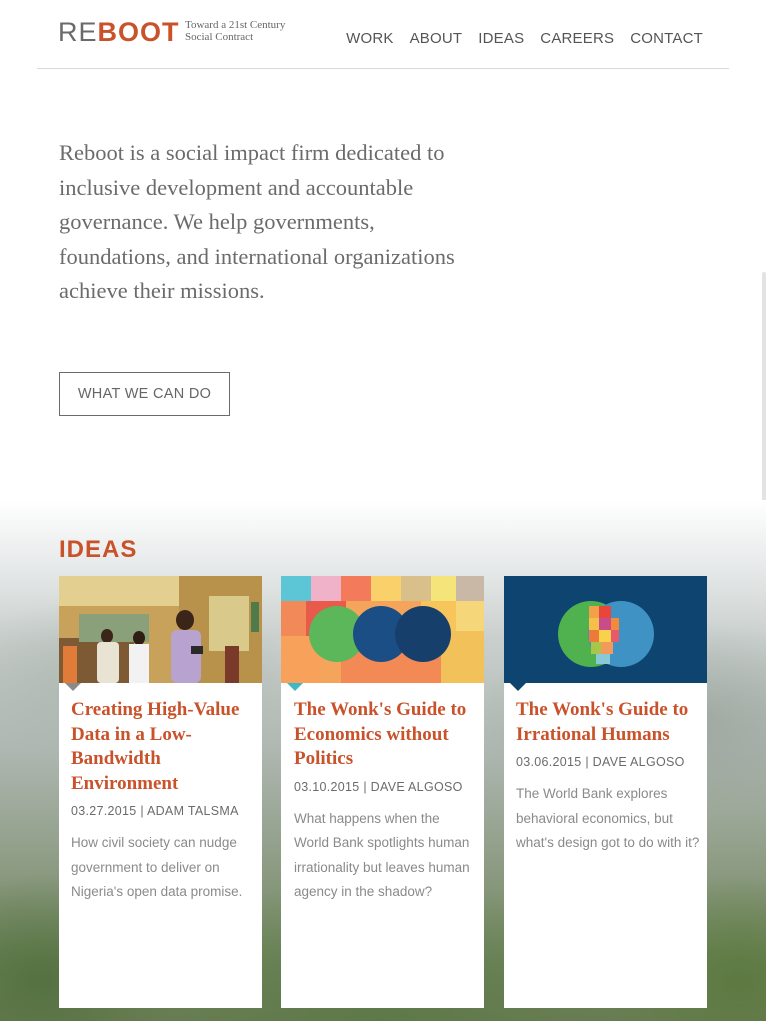  I want to click on nav-work: WORK, so click(369, 38).